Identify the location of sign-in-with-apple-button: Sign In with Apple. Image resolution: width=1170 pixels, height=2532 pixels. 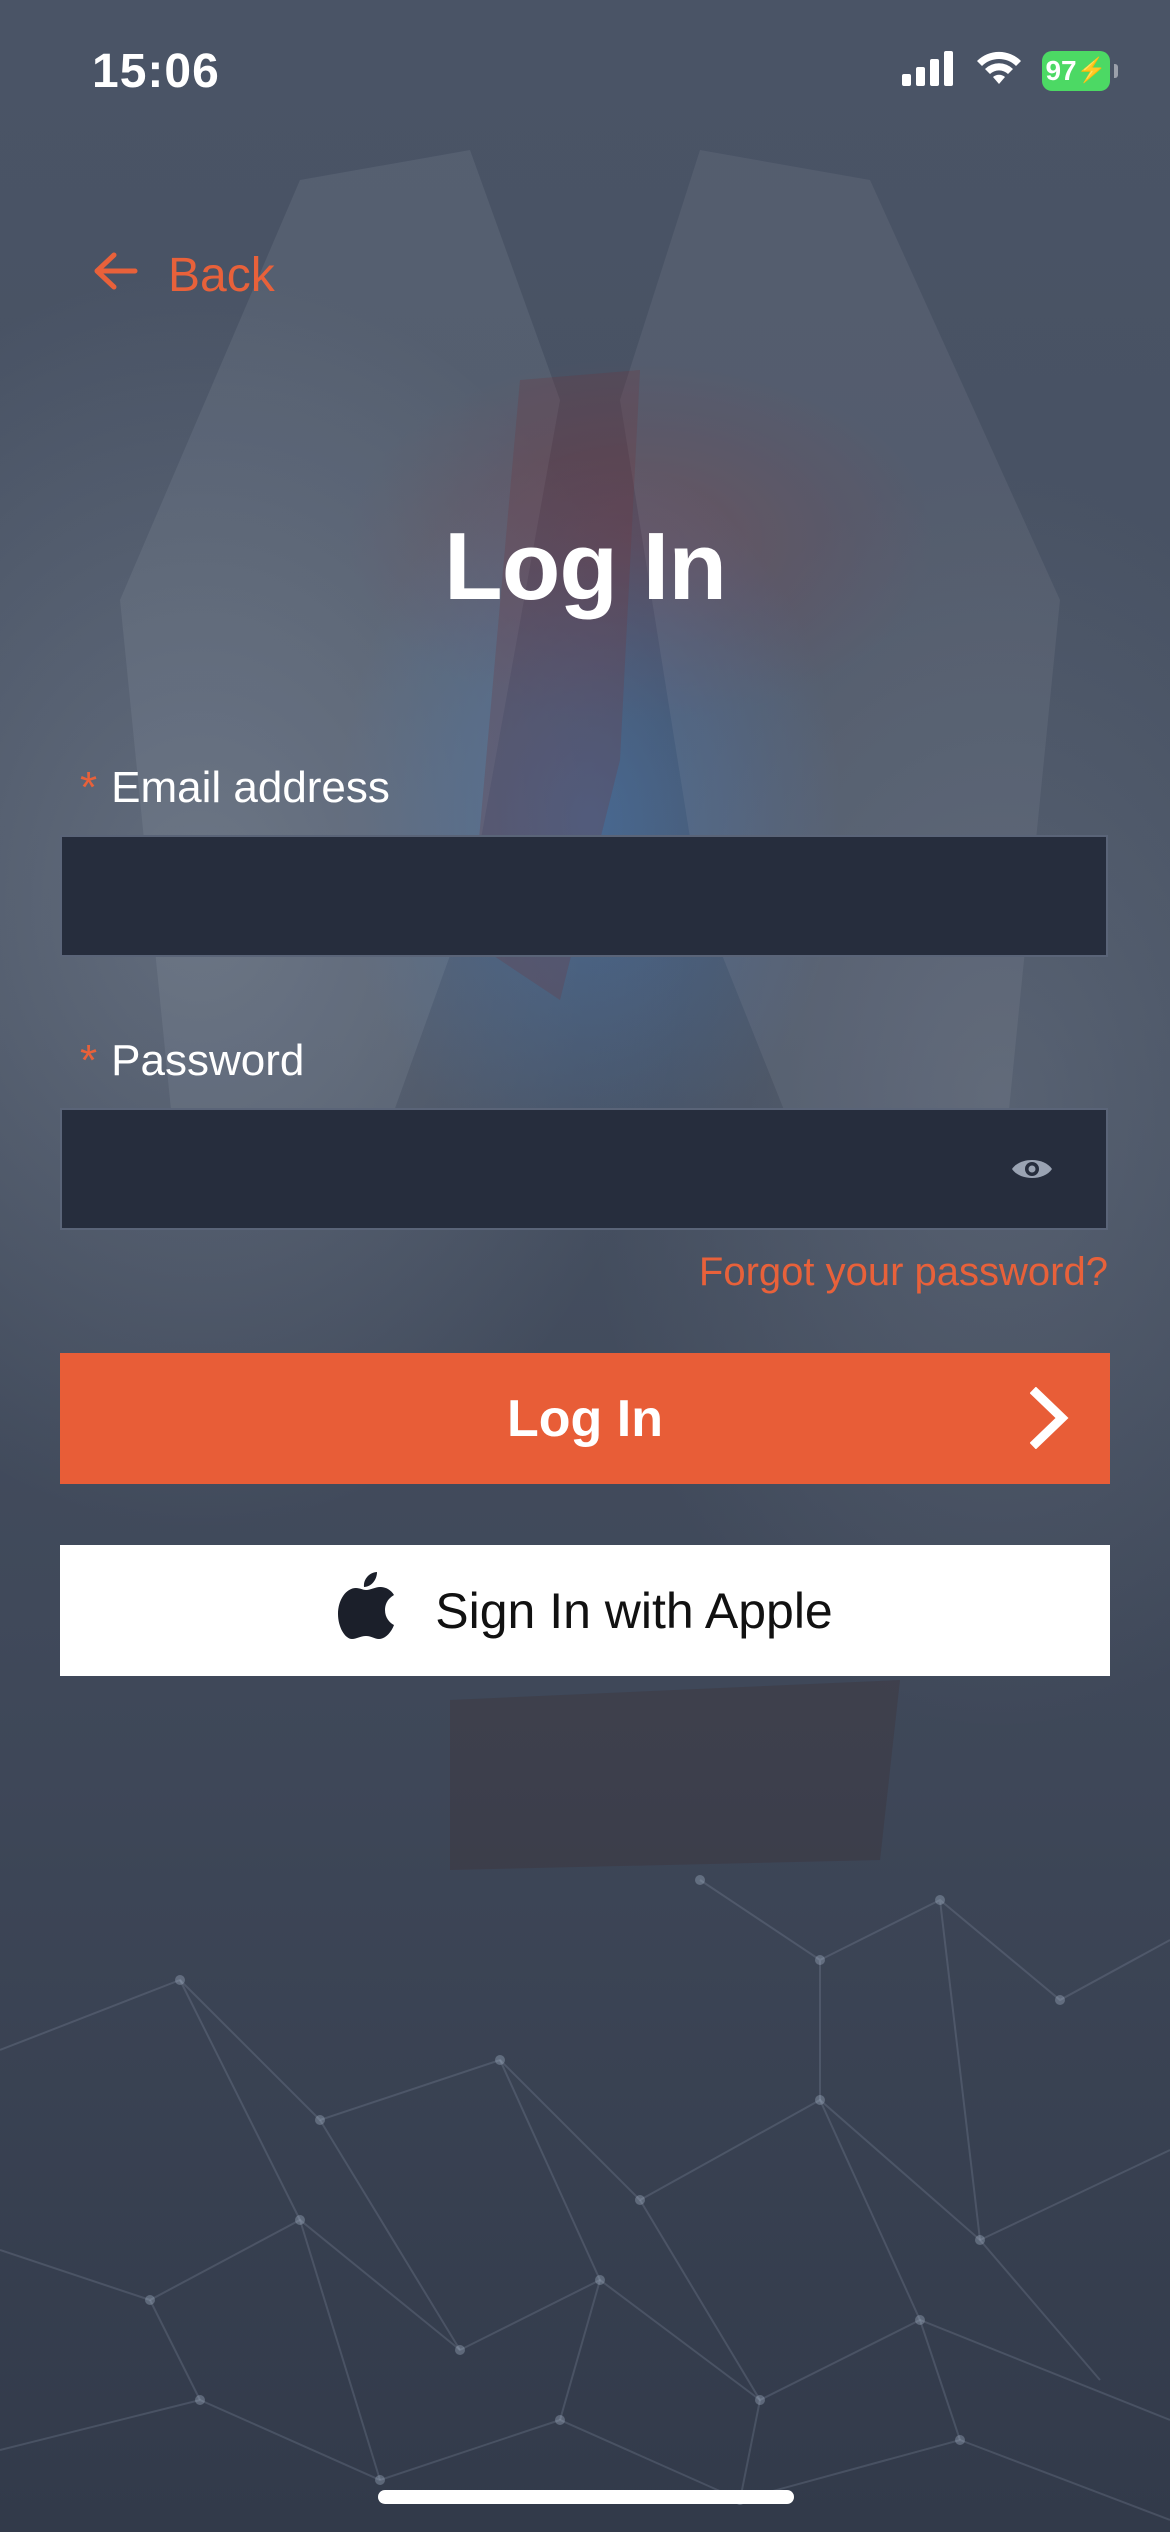
(585, 1610).